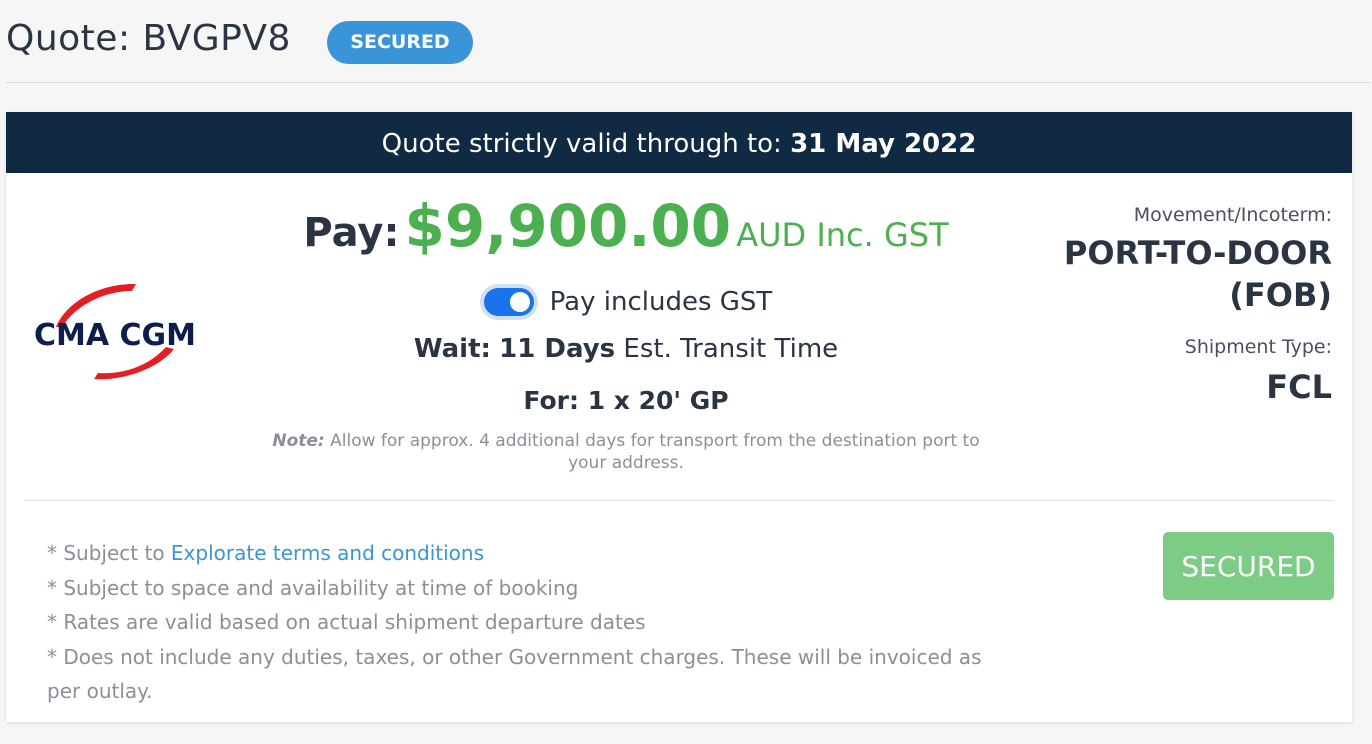 The width and height of the screenshot is (1372, 744). What do you see at coordinates (688, 41) in the screenshot?
I see `page-header: Quote: BVGPV8 SECURED` at bounding box center [688, 41].